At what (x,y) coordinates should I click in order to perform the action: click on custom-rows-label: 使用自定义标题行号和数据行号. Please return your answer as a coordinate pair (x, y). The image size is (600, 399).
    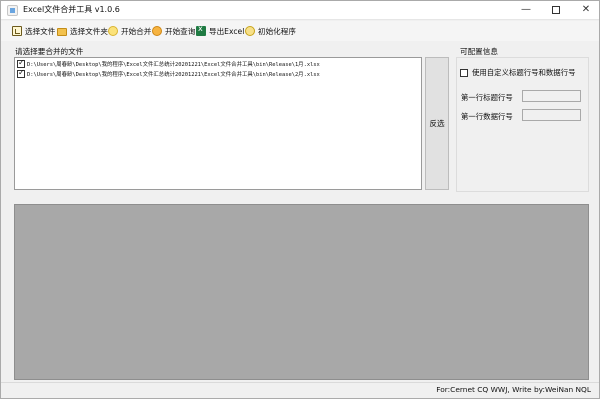
    Looking at the image, I should click on (524, 72).